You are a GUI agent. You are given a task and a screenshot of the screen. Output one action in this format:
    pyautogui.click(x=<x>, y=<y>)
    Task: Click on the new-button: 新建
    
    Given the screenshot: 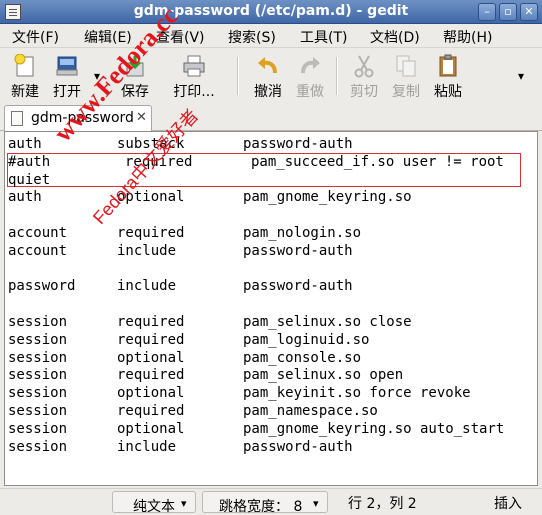 What is the action you would take?
    pyautogui.click(x=25, y=76)
    